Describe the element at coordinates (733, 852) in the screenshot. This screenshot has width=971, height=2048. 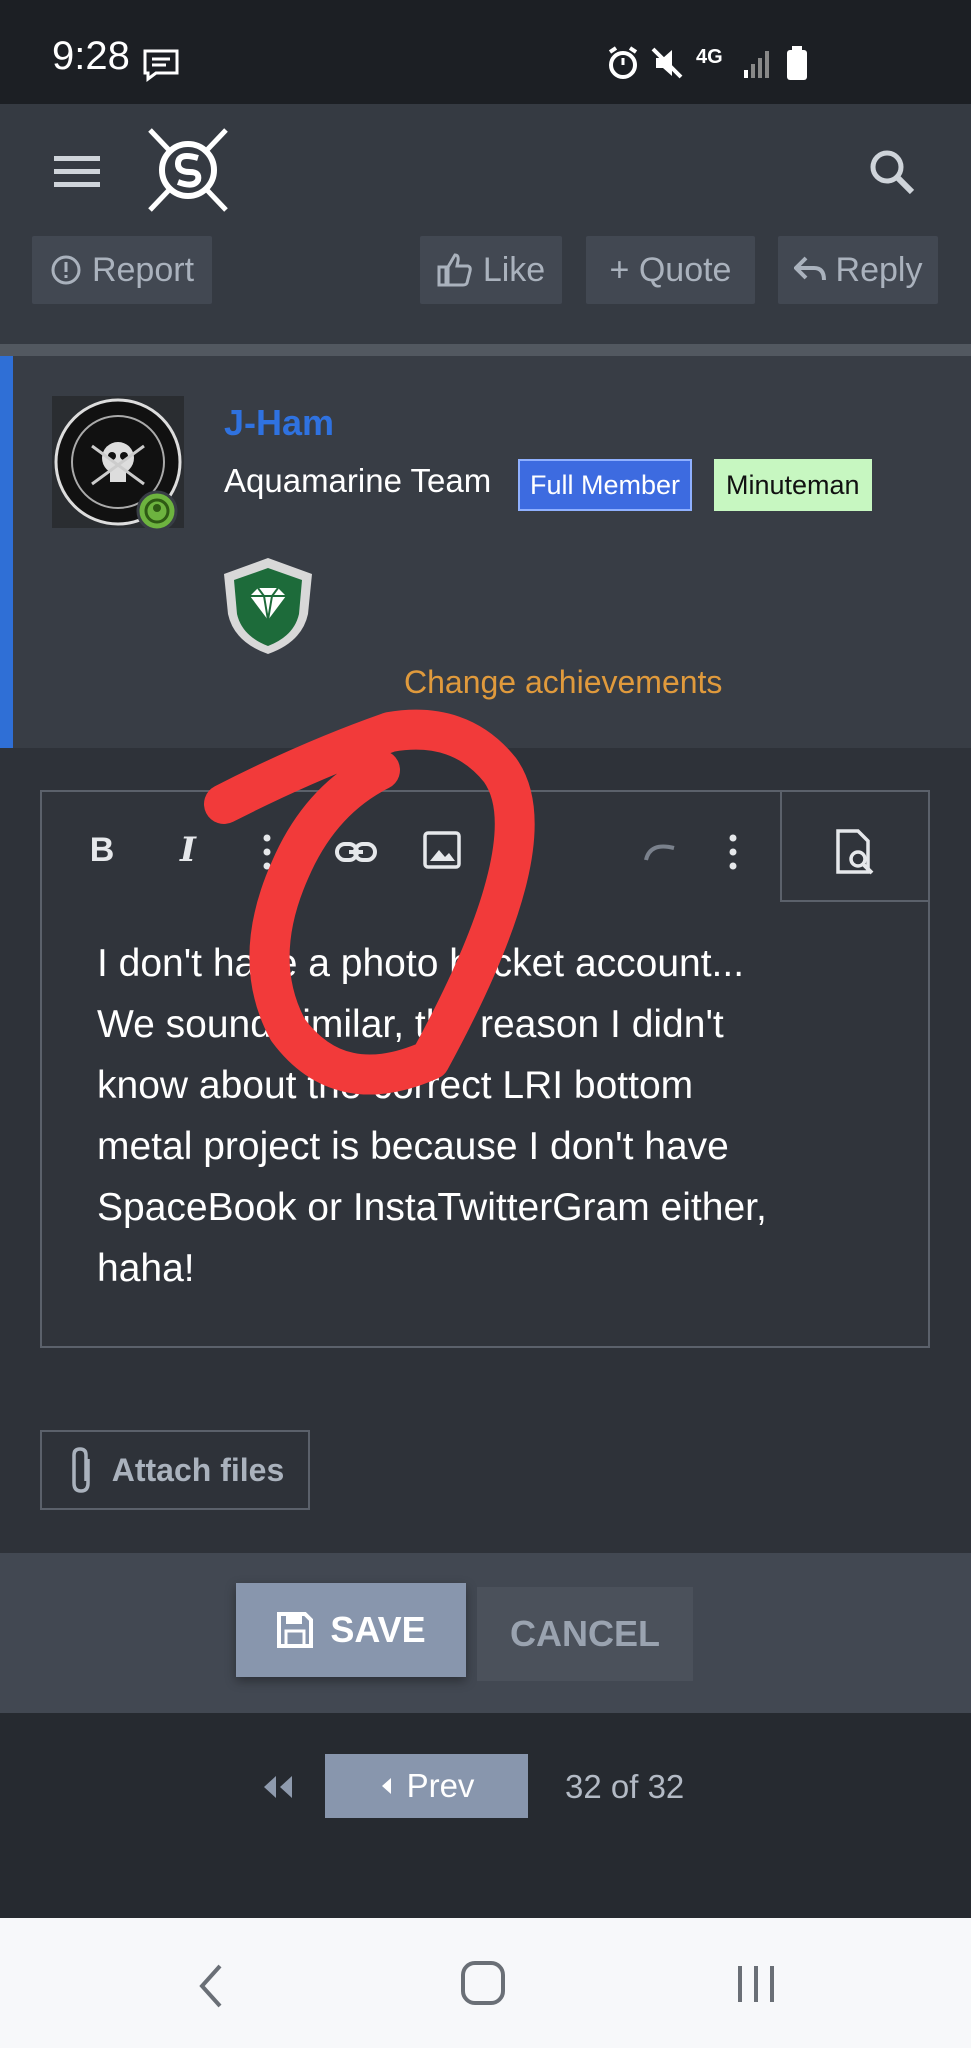
I see `more-options-icon` at that location.